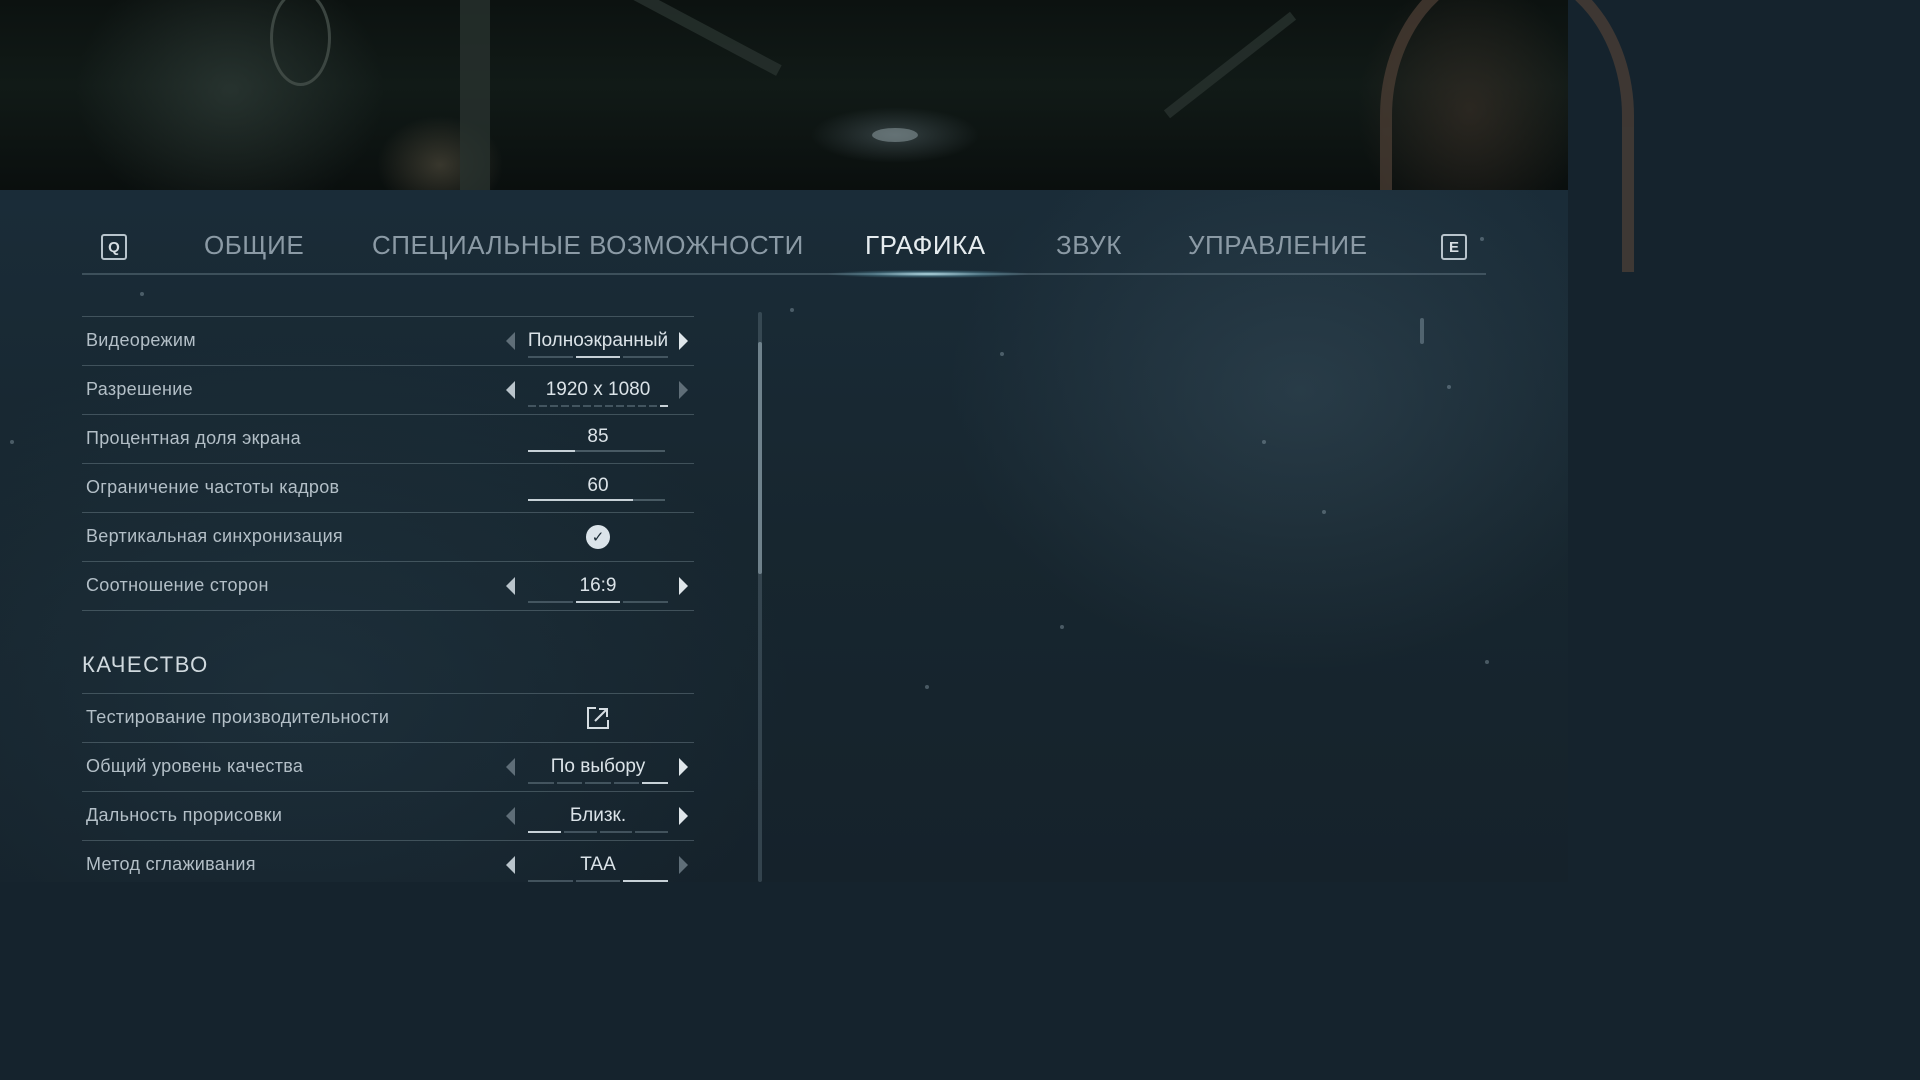 This screenshot has height=1080, width=1920. I want to click on setting-row-video-mode: Видеорежим Полноэкранный, so click(388, 340).